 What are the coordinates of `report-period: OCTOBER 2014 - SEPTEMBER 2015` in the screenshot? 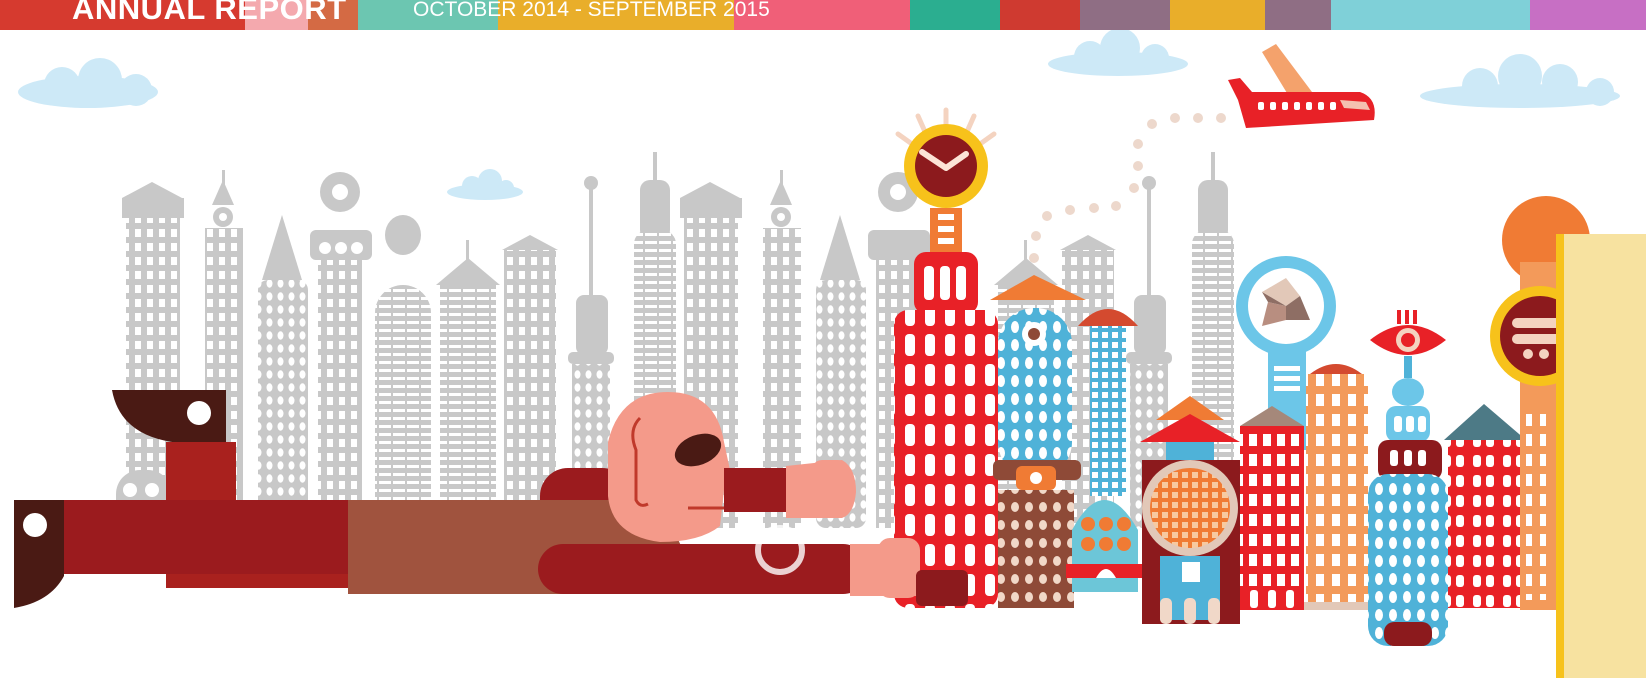 It's located at (591, 10).